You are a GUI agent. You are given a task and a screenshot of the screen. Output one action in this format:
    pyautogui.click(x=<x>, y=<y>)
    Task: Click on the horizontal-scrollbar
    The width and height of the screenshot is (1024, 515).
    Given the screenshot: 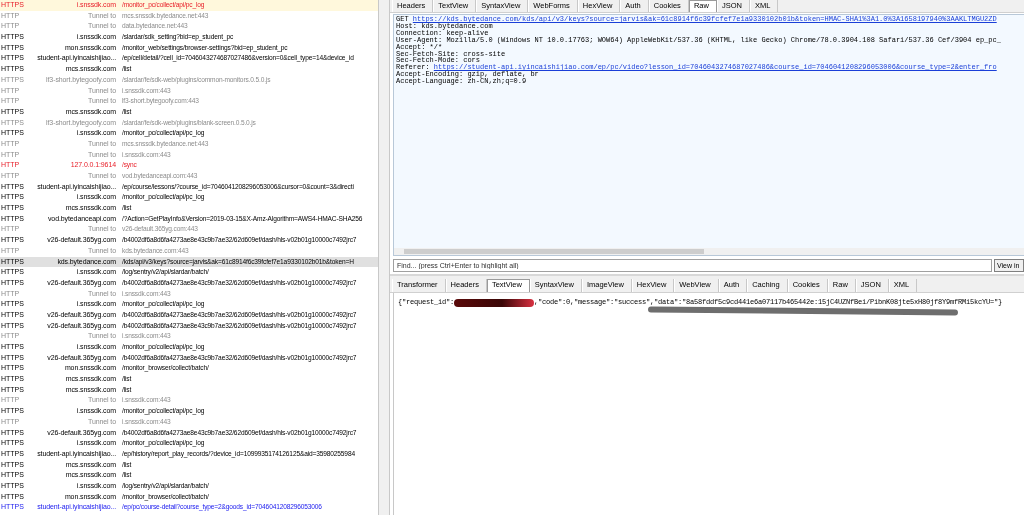 What is the action you would take?
    pyautogui.click(x=709, y=251)
    